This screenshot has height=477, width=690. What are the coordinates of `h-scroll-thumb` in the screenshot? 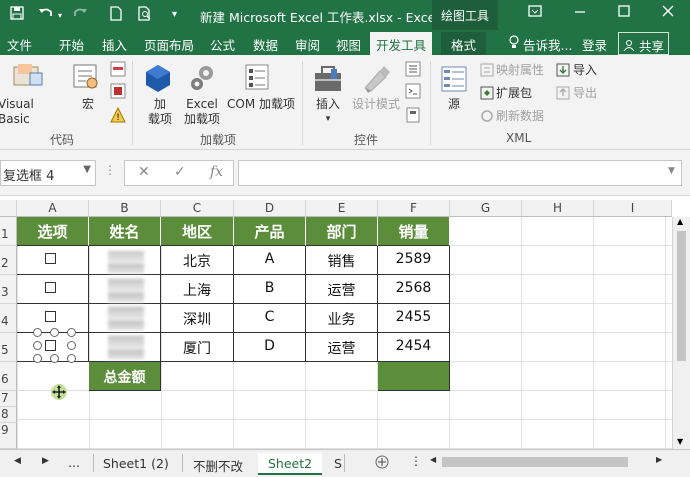 It's located at (535, 462).